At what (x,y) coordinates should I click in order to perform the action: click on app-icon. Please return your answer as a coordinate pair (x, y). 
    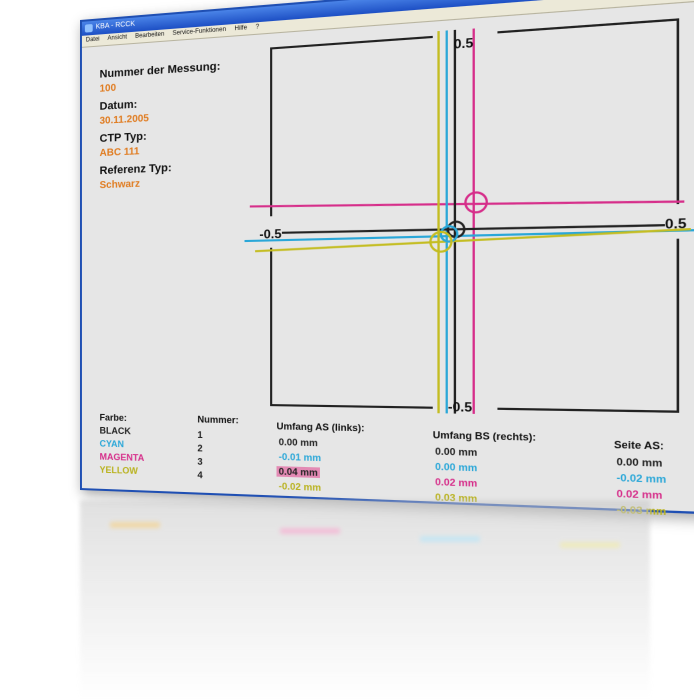
    Looking at the image, I should click on (88, 28).